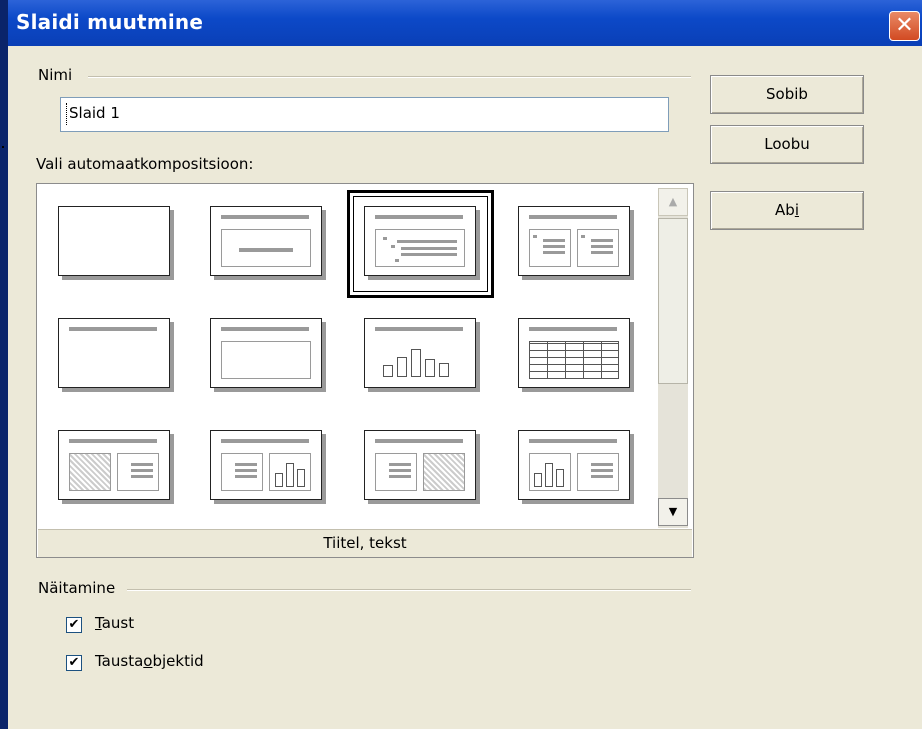  I want to click on name-group-label: Nimi, so click(55, 75).